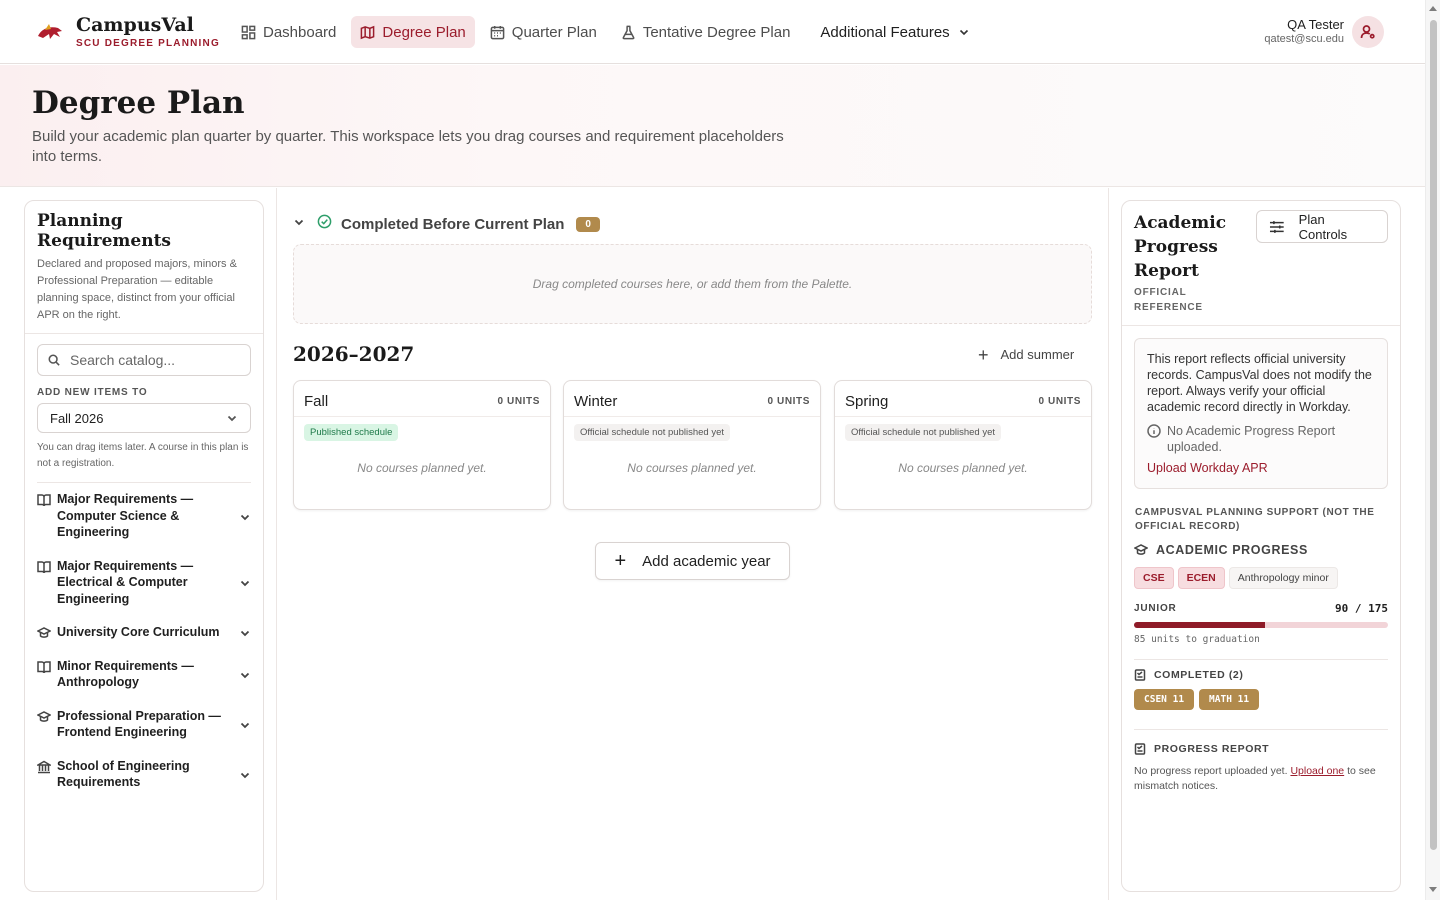 The width and height of the screenshot is (1440, 900). I want to click on term-select-value: Fall 2026, so click(77, 418).